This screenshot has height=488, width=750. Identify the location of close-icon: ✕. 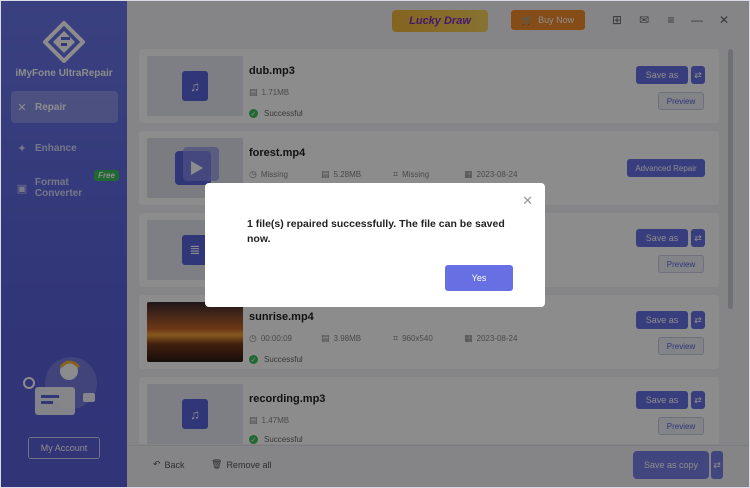
(527, 201).